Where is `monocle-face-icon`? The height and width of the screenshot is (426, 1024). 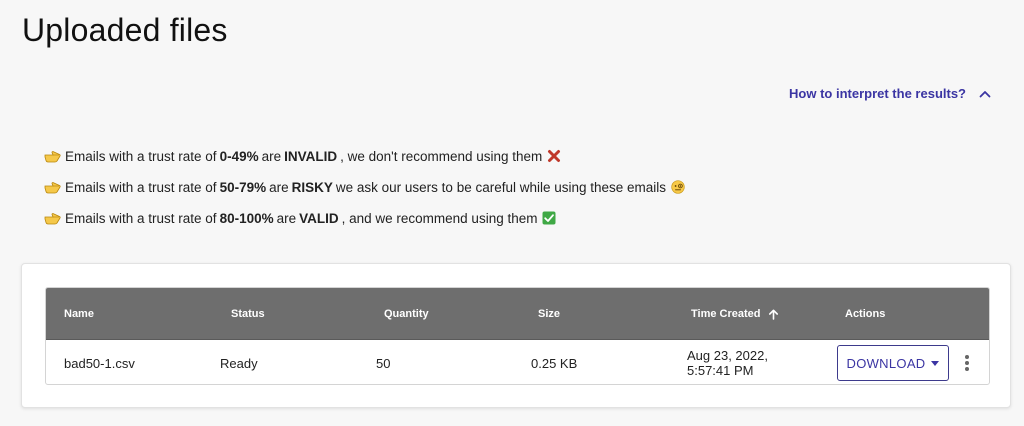
monocle-face-icon is located at coordinates (678, 187).